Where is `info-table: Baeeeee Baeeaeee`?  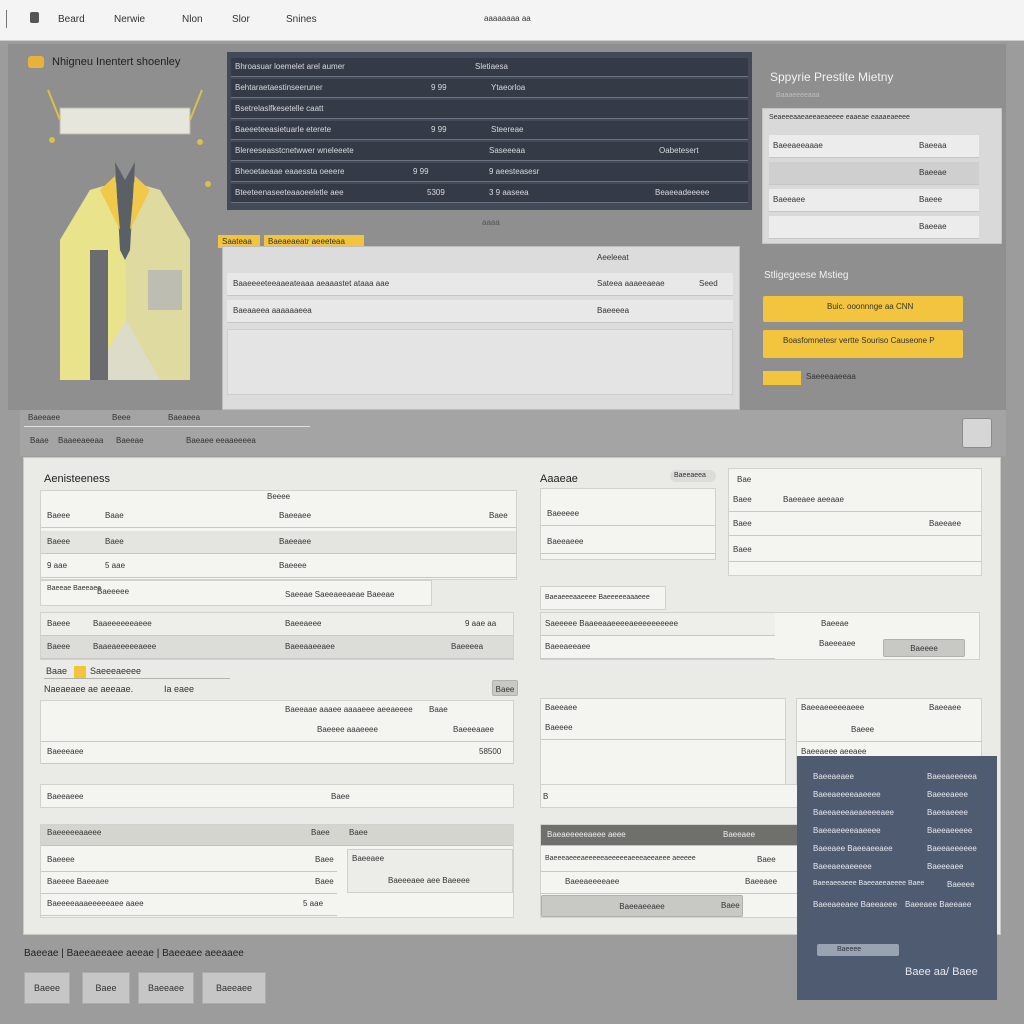
info-table: Baeeeee Baeeaeee is located at coordinates (628, 524).